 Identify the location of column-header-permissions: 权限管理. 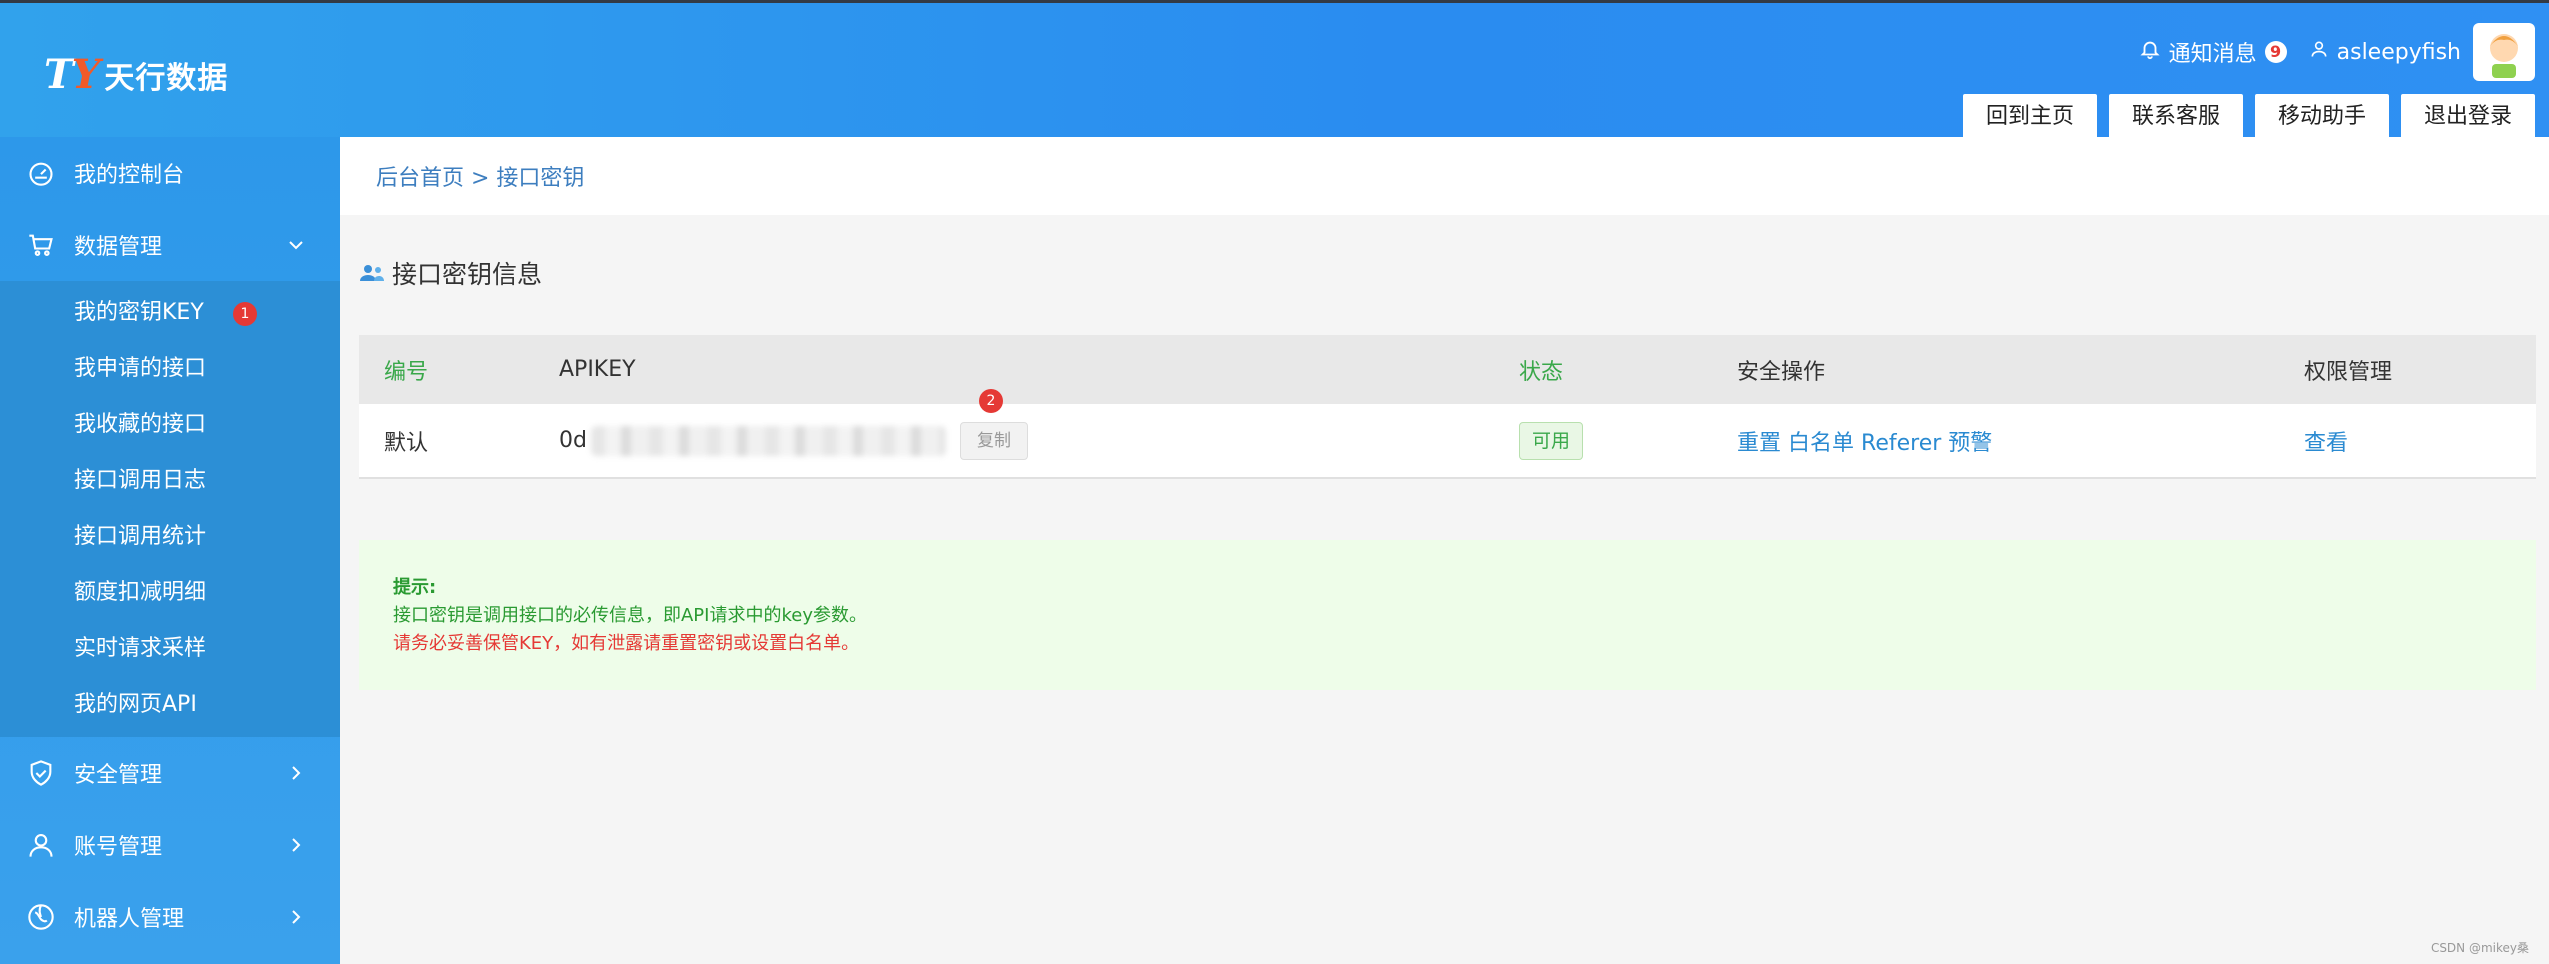
(2348, 372).